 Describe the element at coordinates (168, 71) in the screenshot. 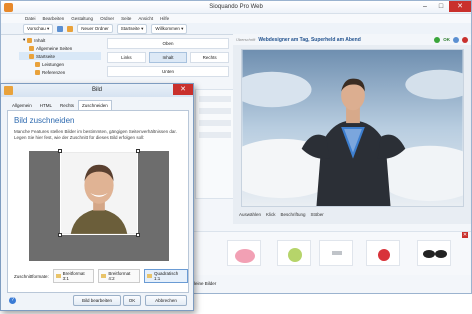

I see `layout-bottom: Unten` at that location.